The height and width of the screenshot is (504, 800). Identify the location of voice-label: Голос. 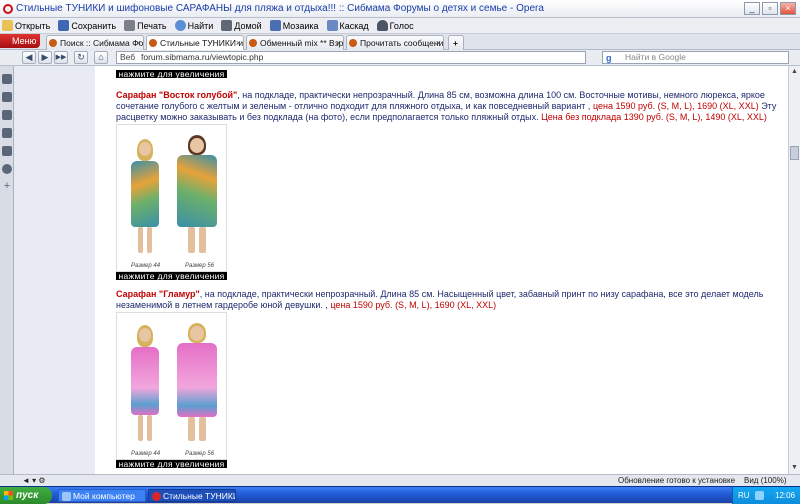
(401, 25).